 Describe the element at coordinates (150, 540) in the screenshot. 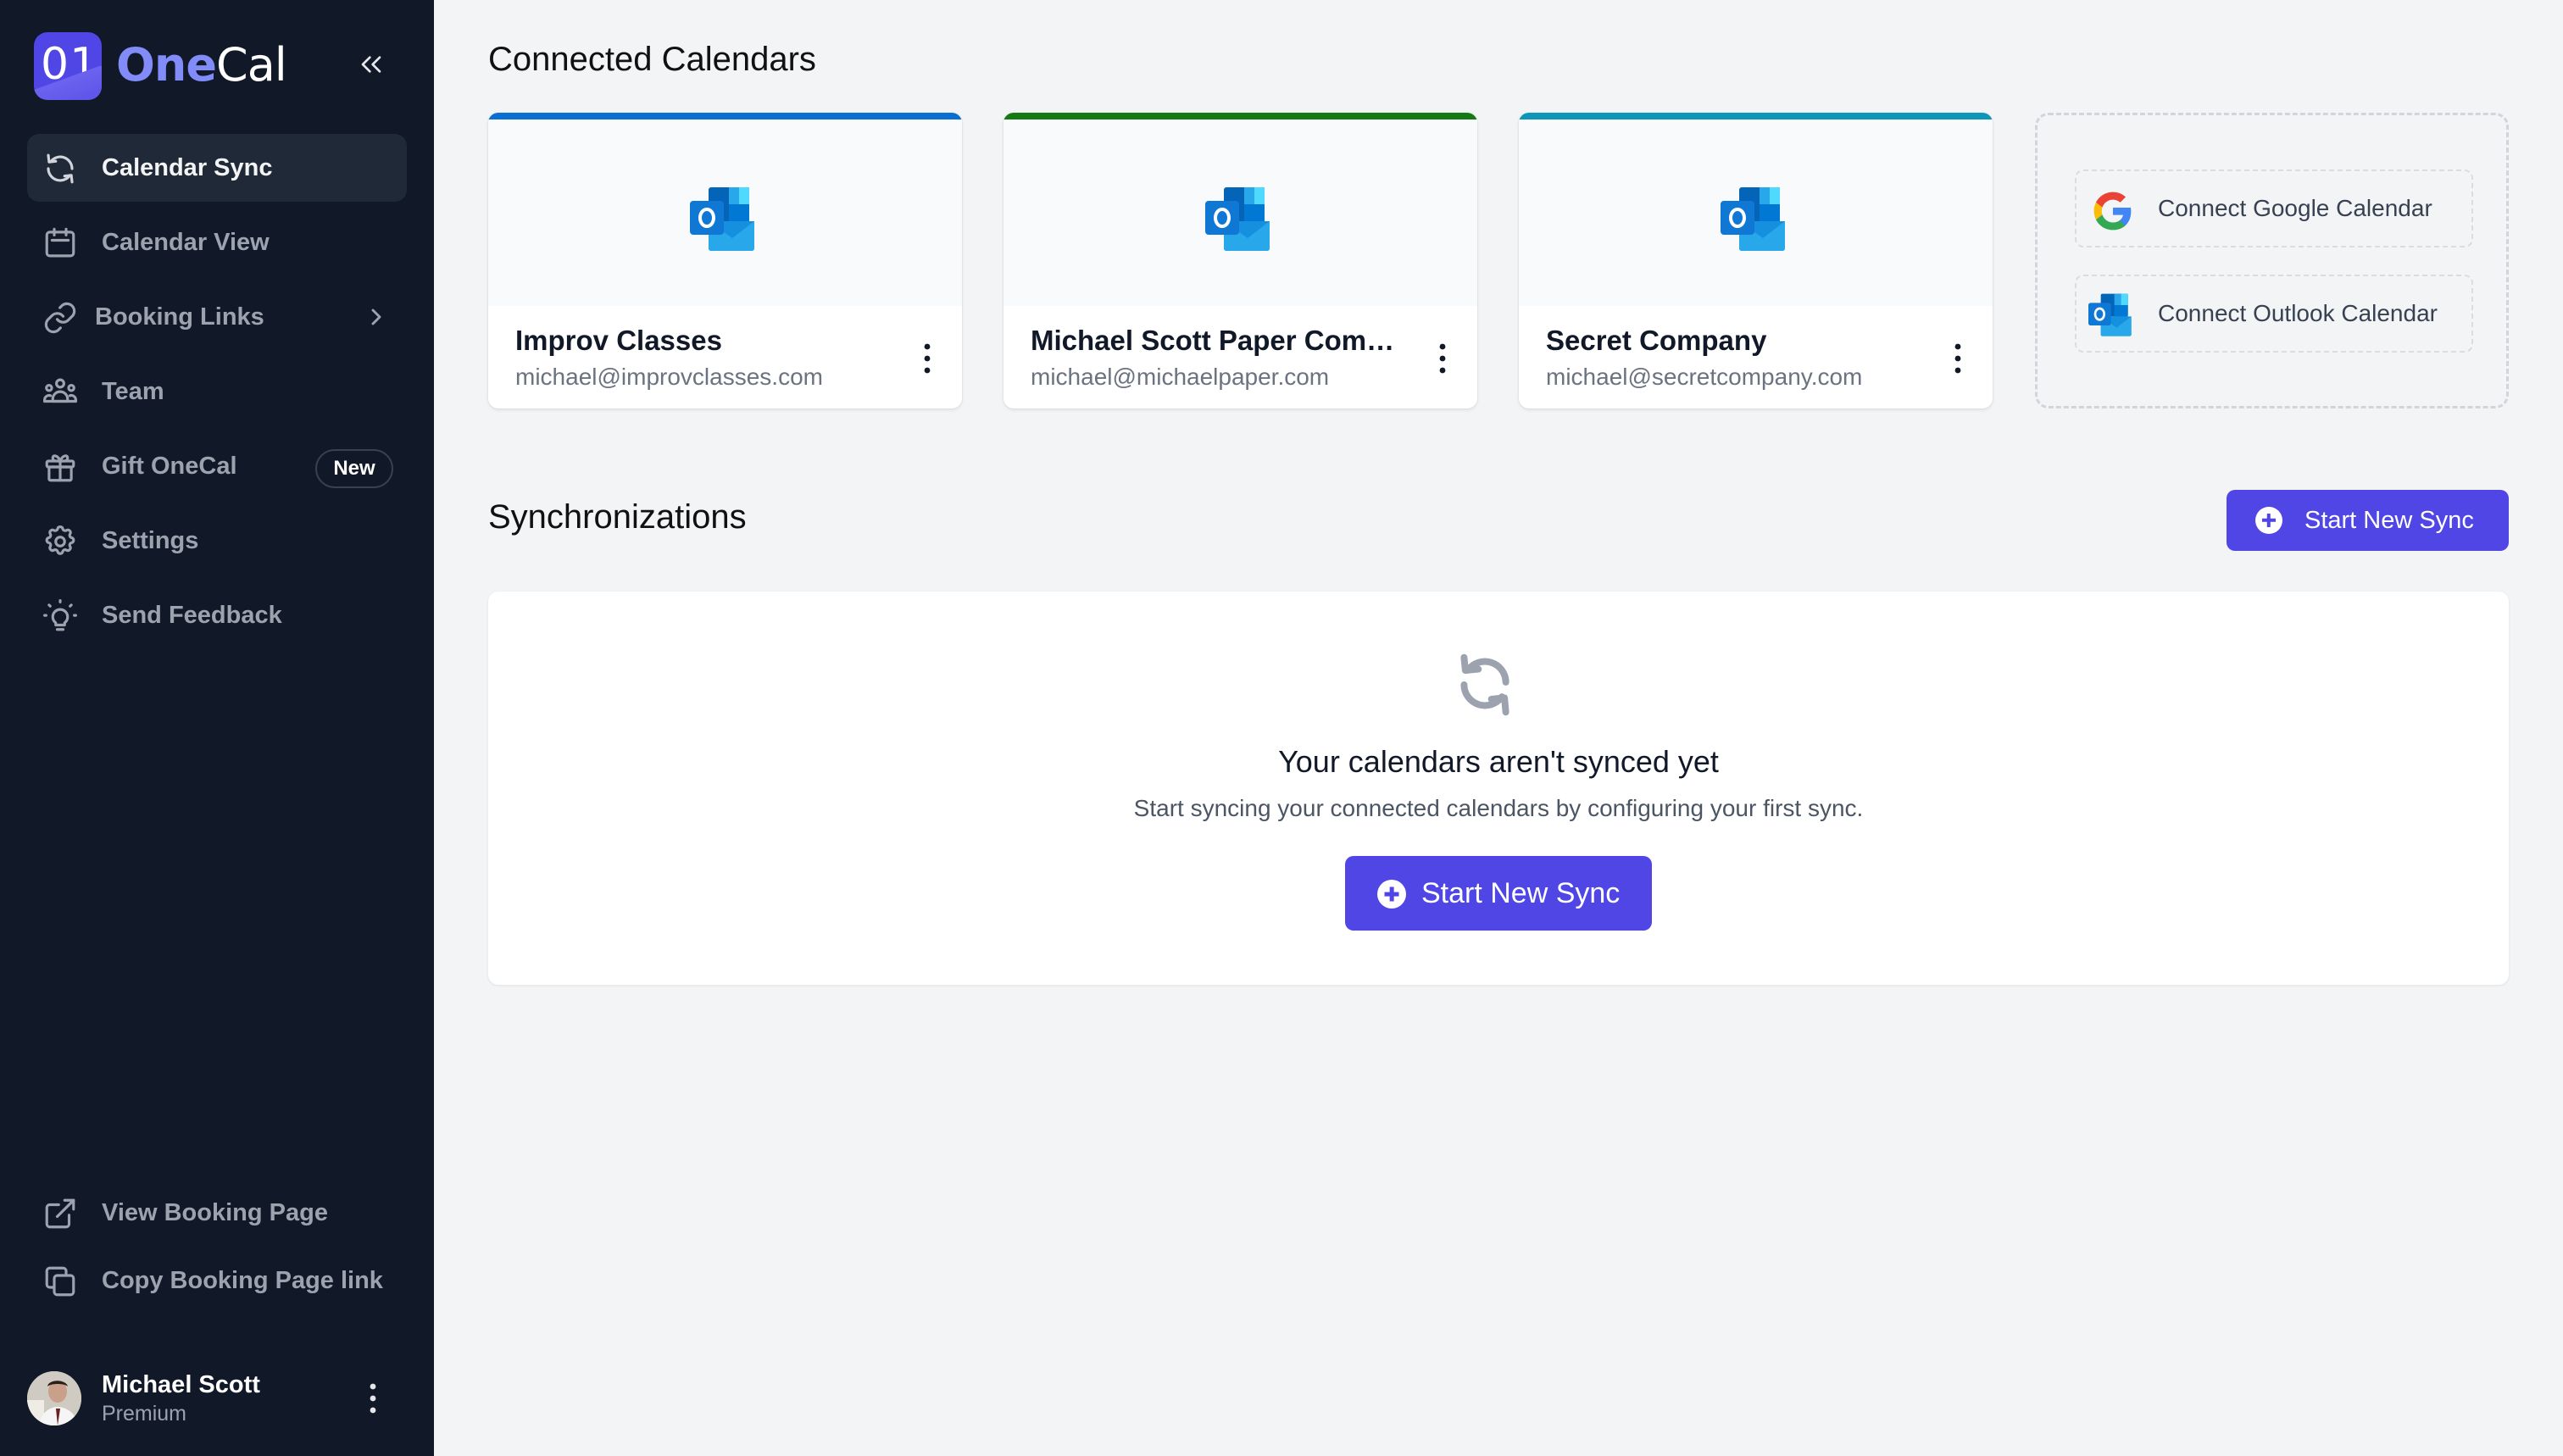

I see `sidebar-item-label: Settings` at that location.